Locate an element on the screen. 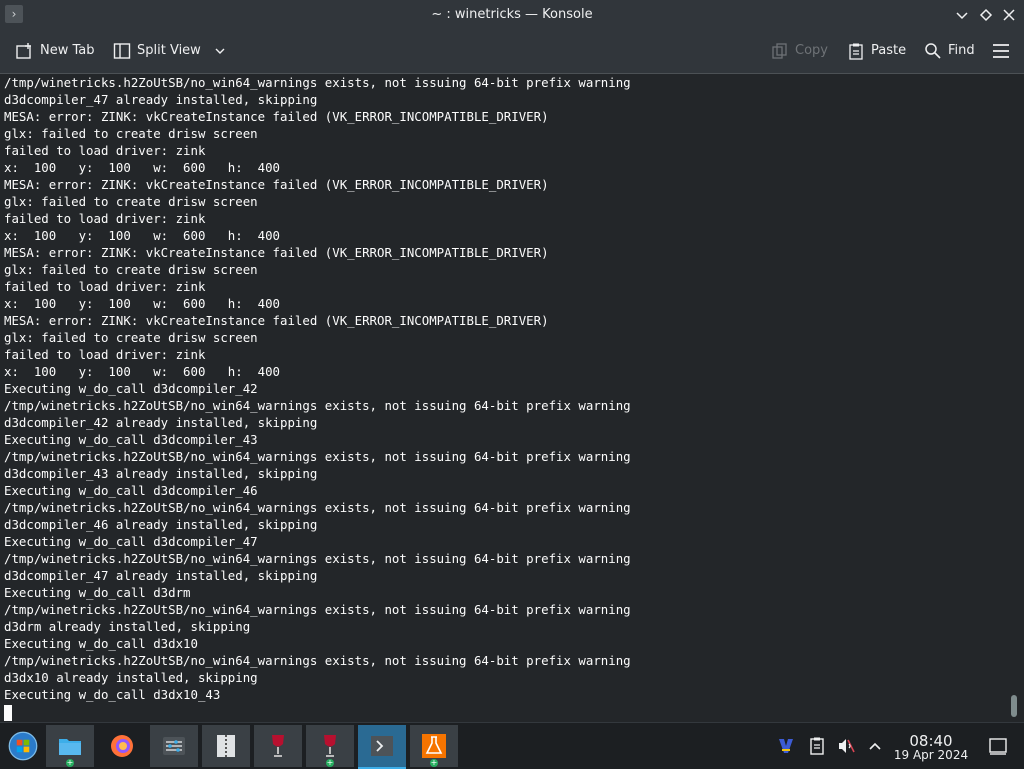 The image size is (1024, 769). split-view-label: Split View is located at coordinates (169, 50).